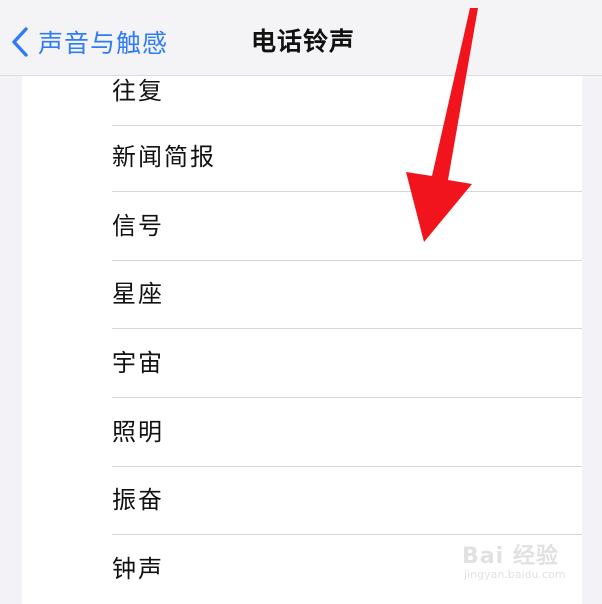 This screenshot has height=604, width=602. I want to click on ringtone-item: 照明, so click(302, 432).